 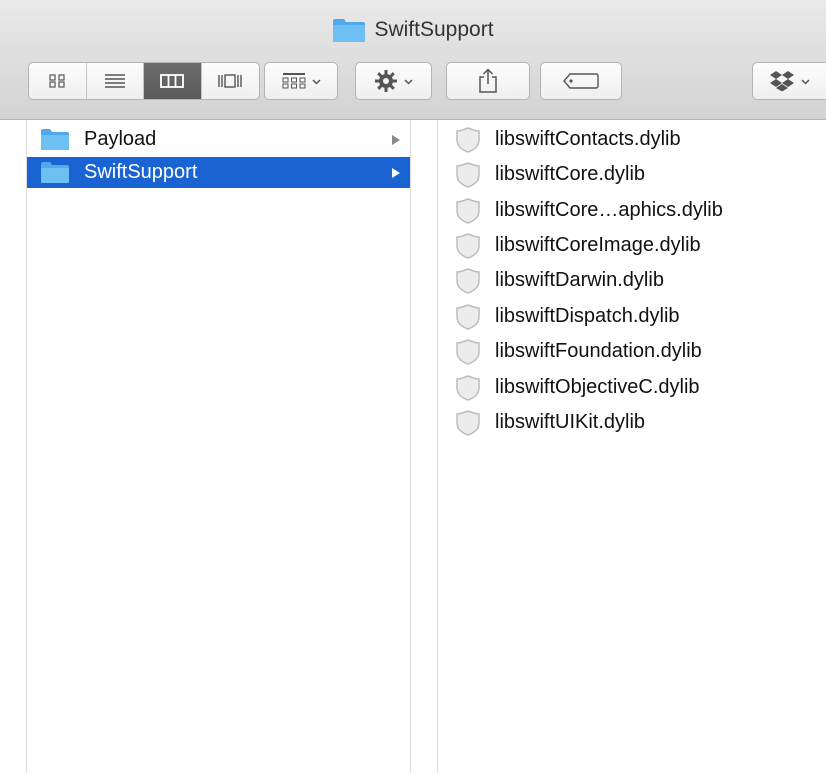 I want to click on file-row: libswiftCore.dylib, so click(x=632, y=174).